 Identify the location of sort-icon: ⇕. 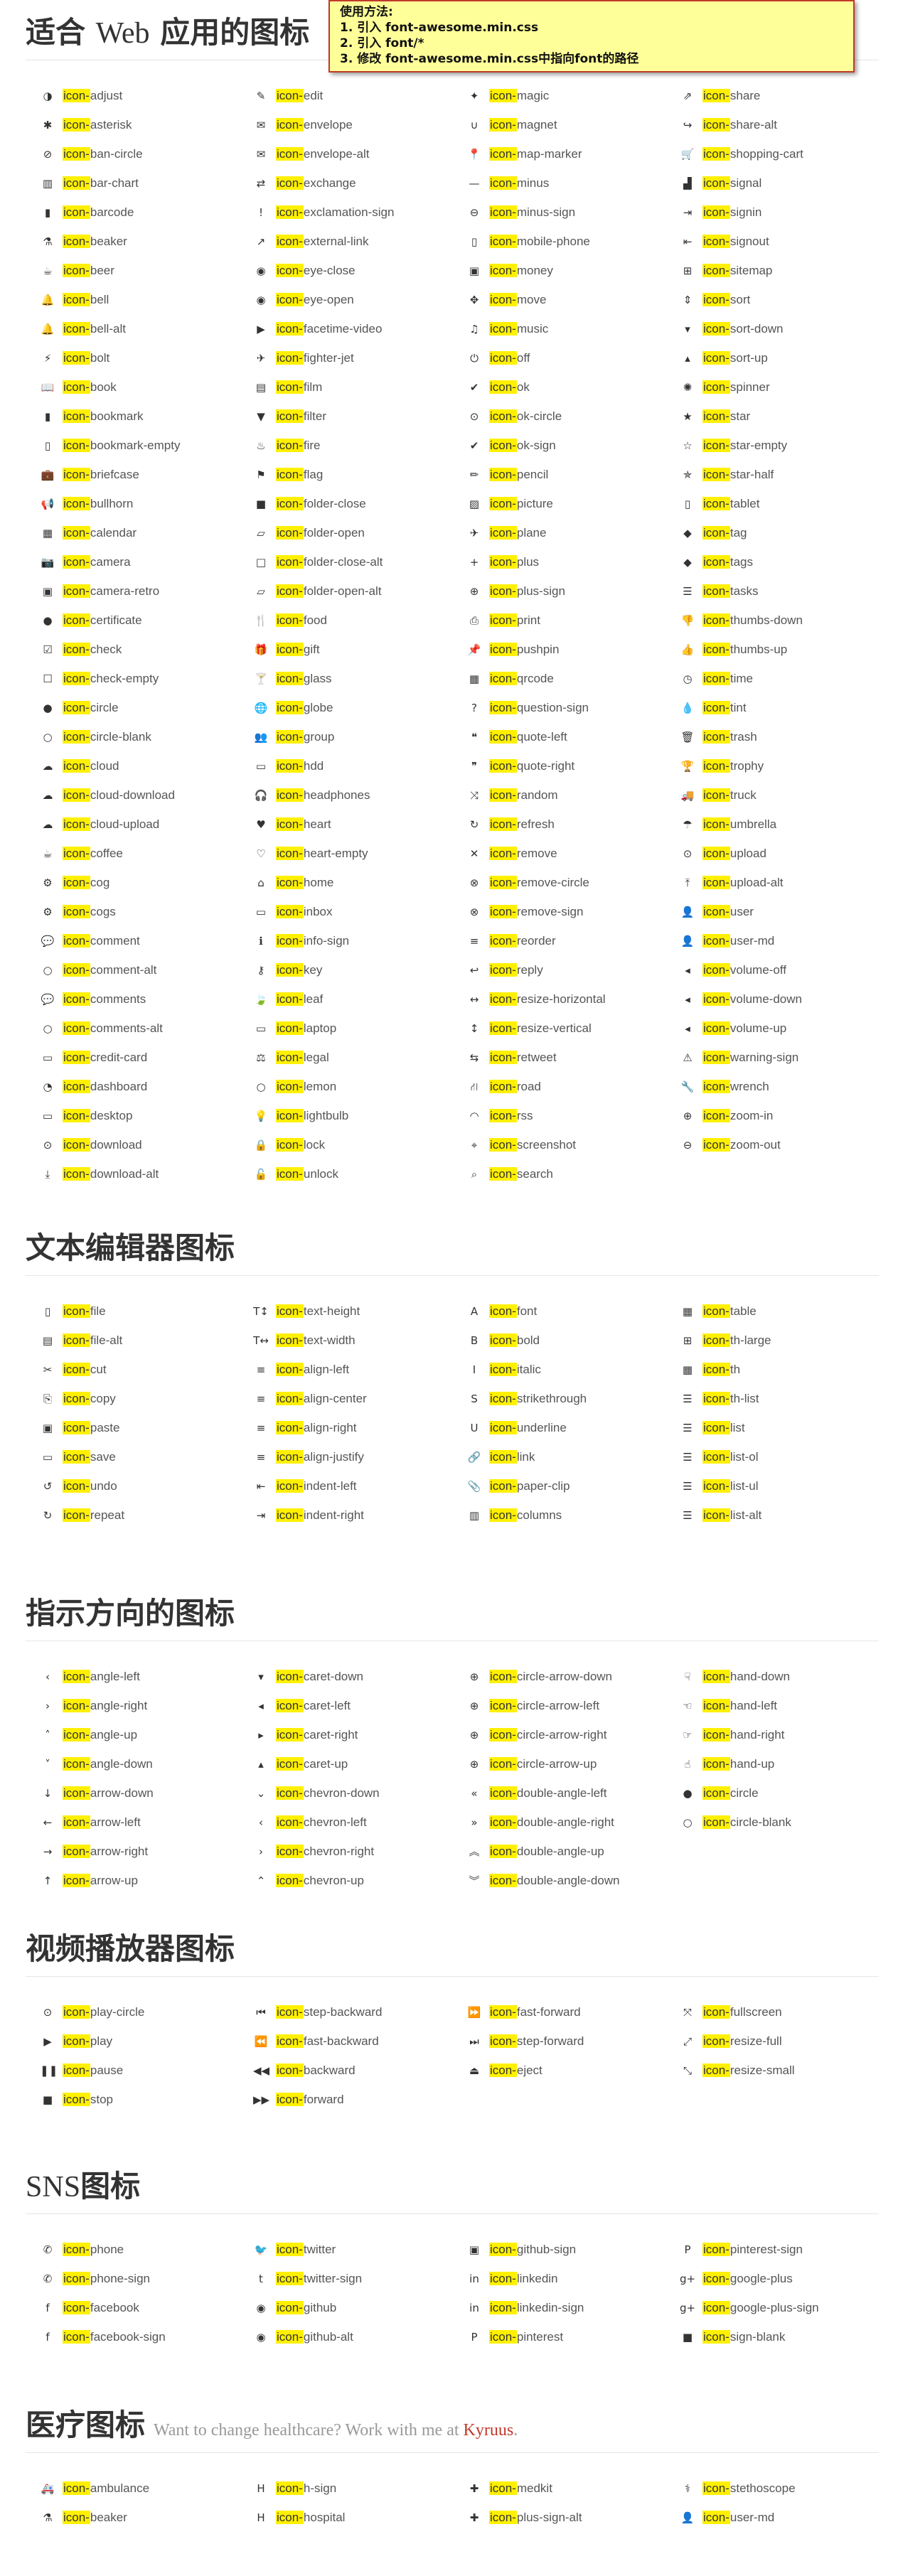
(688, 300).